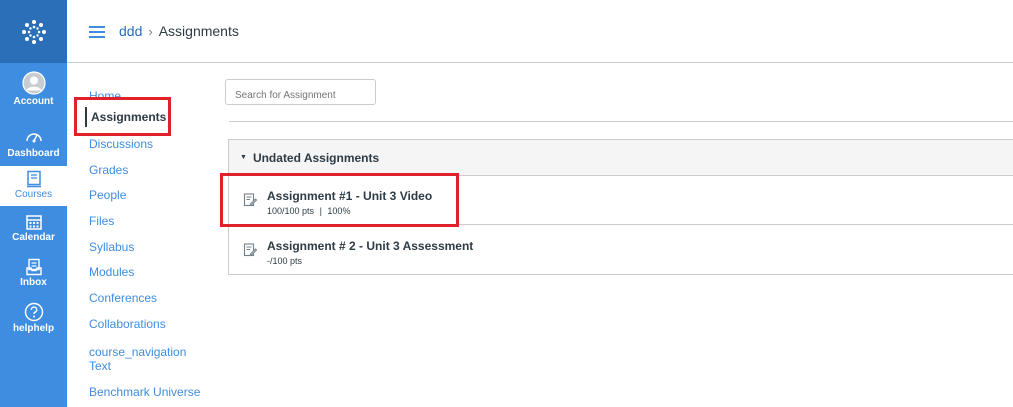 Image resolution: width=1013 pixels, height=407 pixels. I want to click on courses-icon, so click(33, 179).